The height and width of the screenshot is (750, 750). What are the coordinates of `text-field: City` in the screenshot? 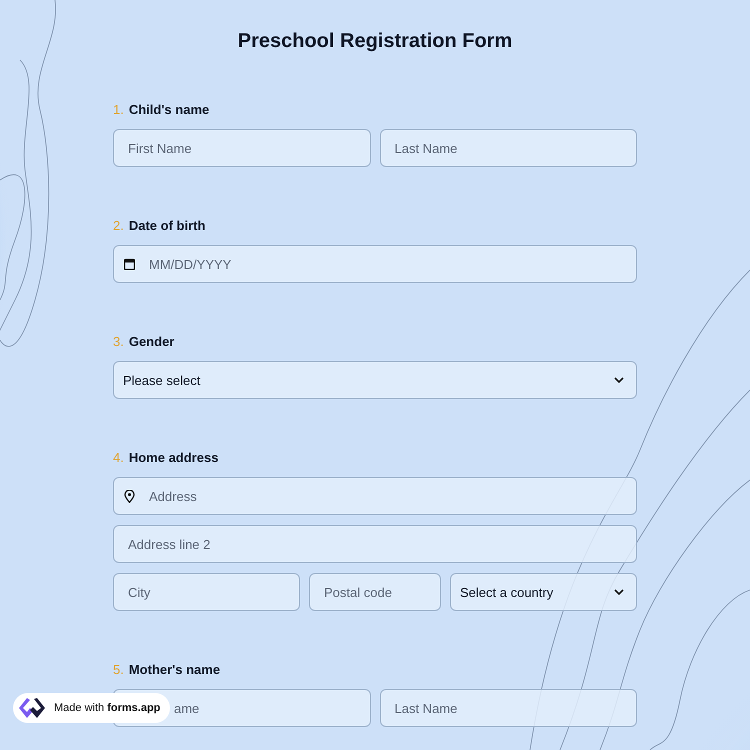 It's located at (206, 592).